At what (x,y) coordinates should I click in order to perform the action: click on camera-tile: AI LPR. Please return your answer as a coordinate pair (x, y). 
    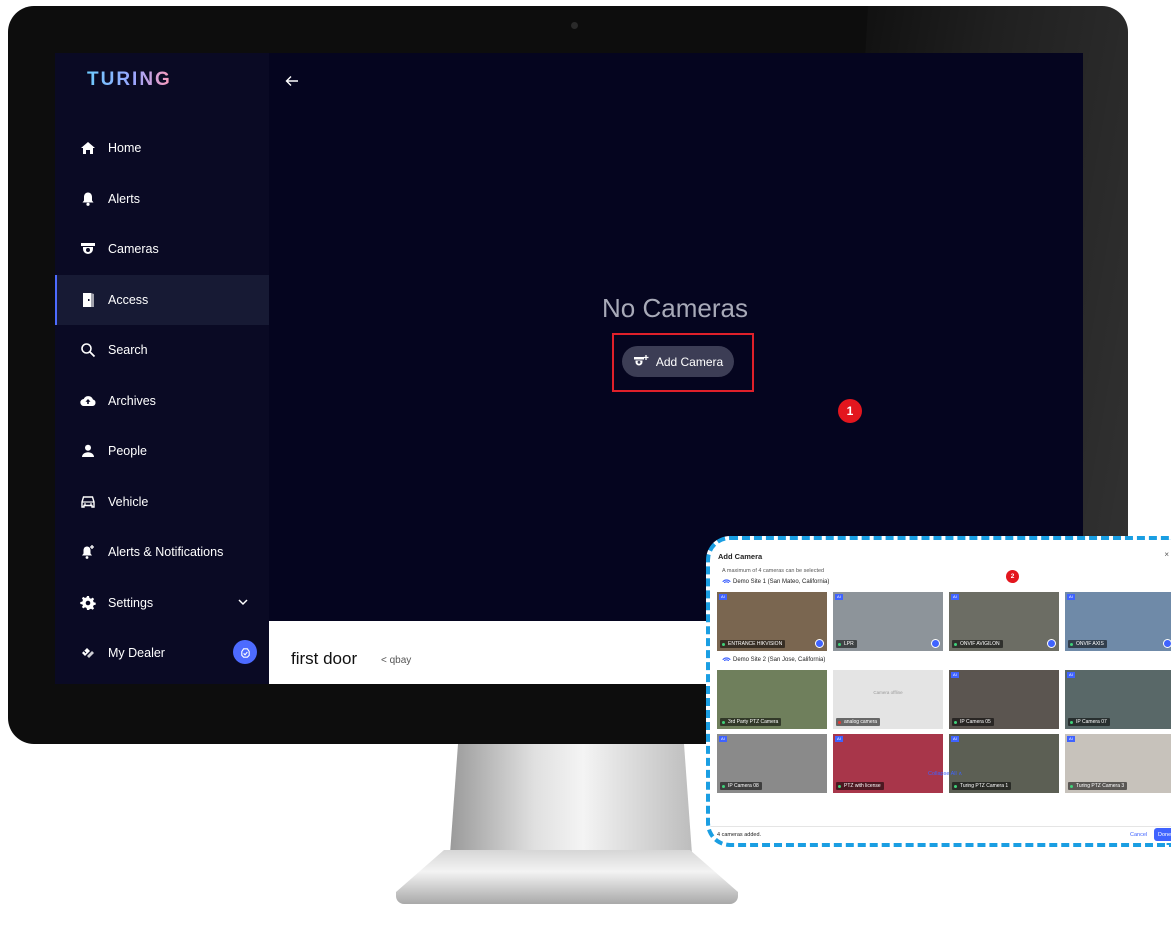
    Looking at the image, I should click on (888, 621).